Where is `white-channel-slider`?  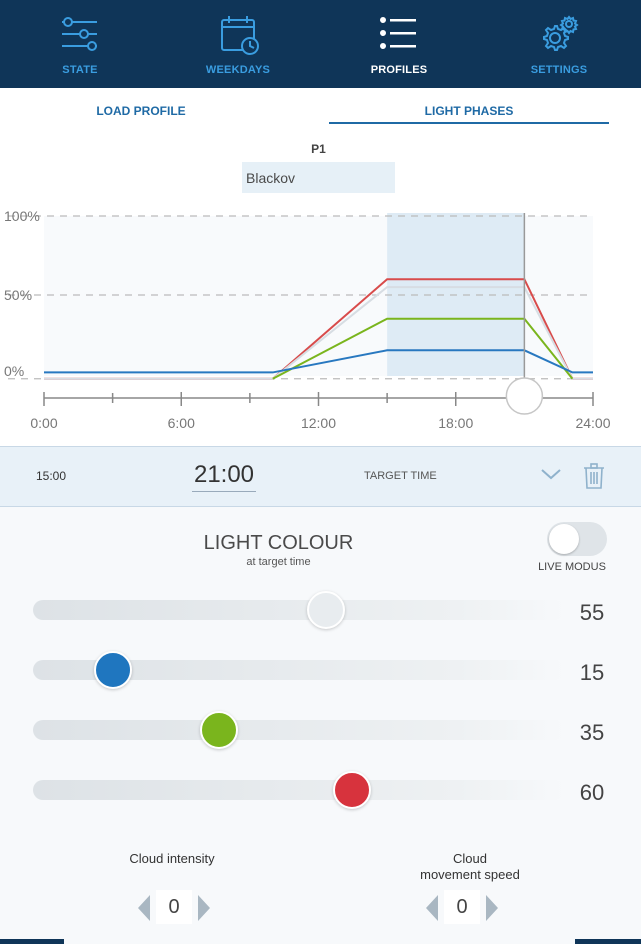
white-channel-slider is located at coordinates (299, 610).